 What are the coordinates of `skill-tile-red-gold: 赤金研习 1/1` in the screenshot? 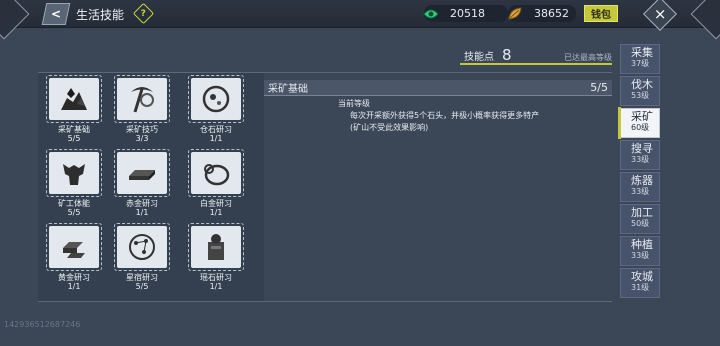 It's located at (142, 183).